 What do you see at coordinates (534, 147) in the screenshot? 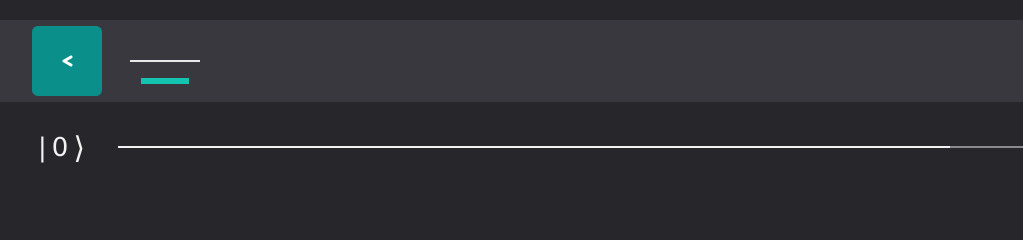
I see `qubit-wire` at bounding box center [534, 147].